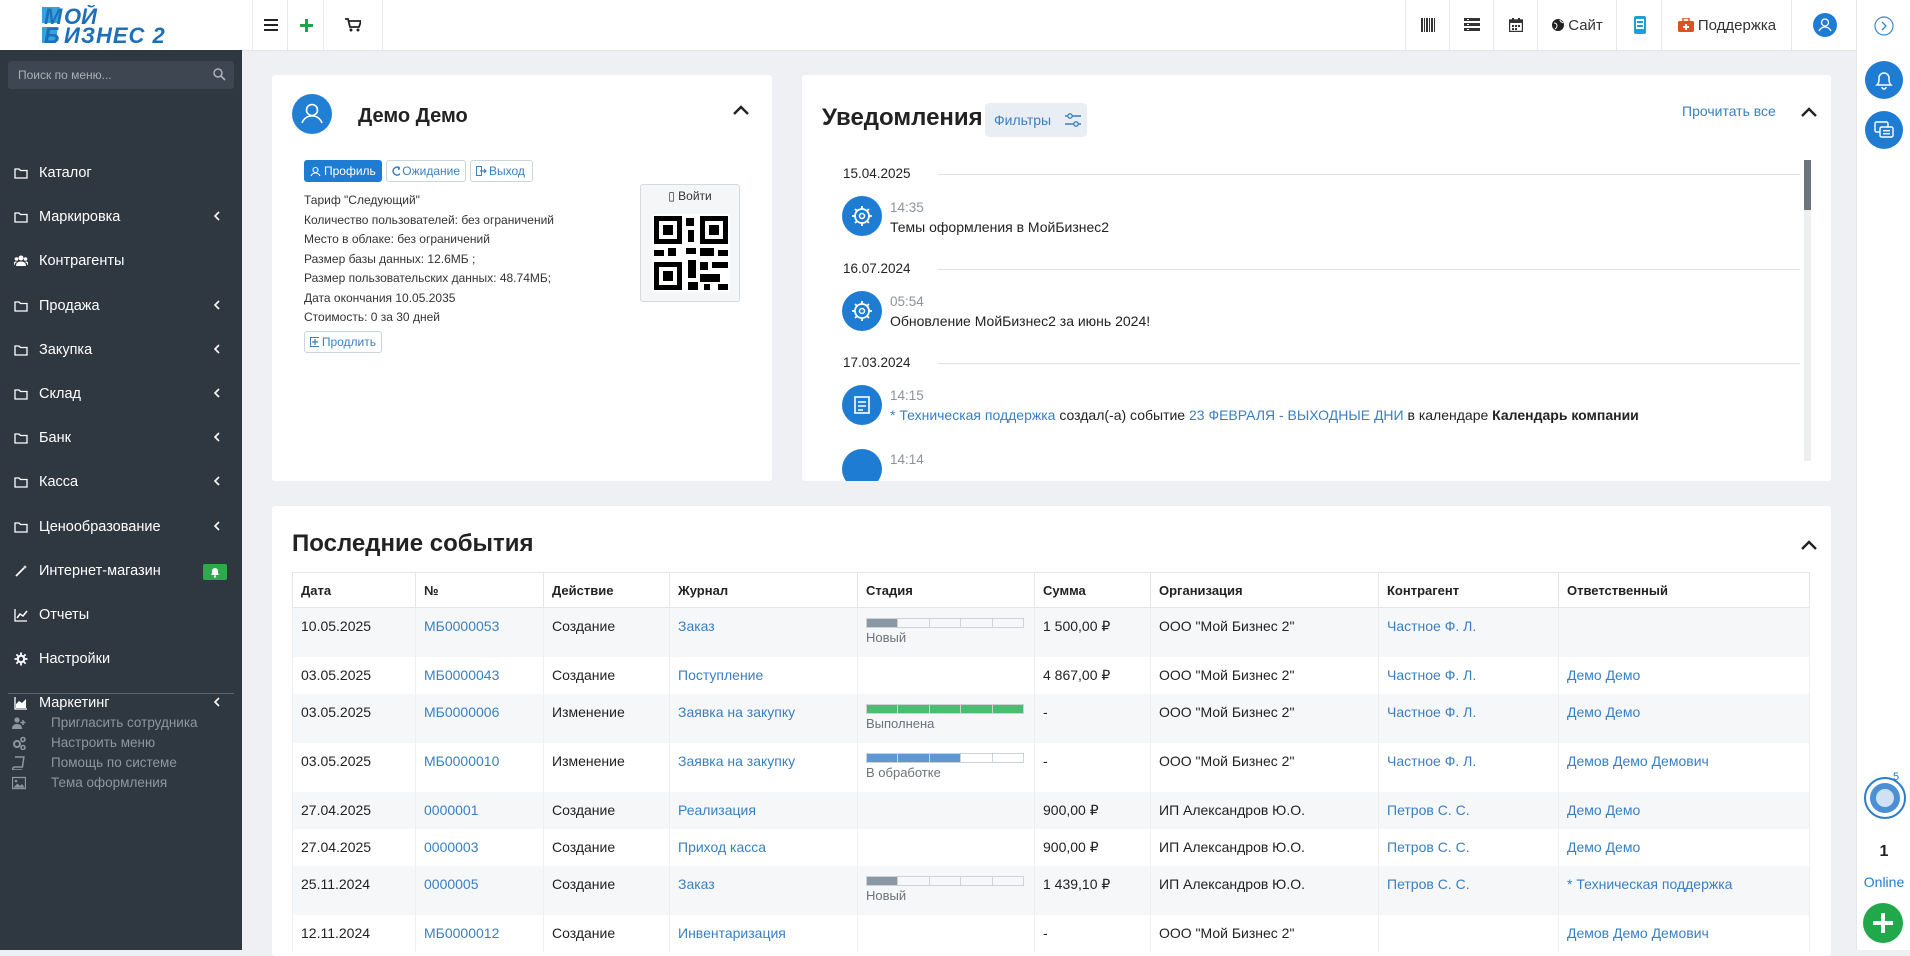 The height and width of the screenshot is (956, 1910). What do you see at coordinates (121, 783) in the screenshot?
I see `sidebar-tool-item: Тема оформления` at bounding box center [121, 783].